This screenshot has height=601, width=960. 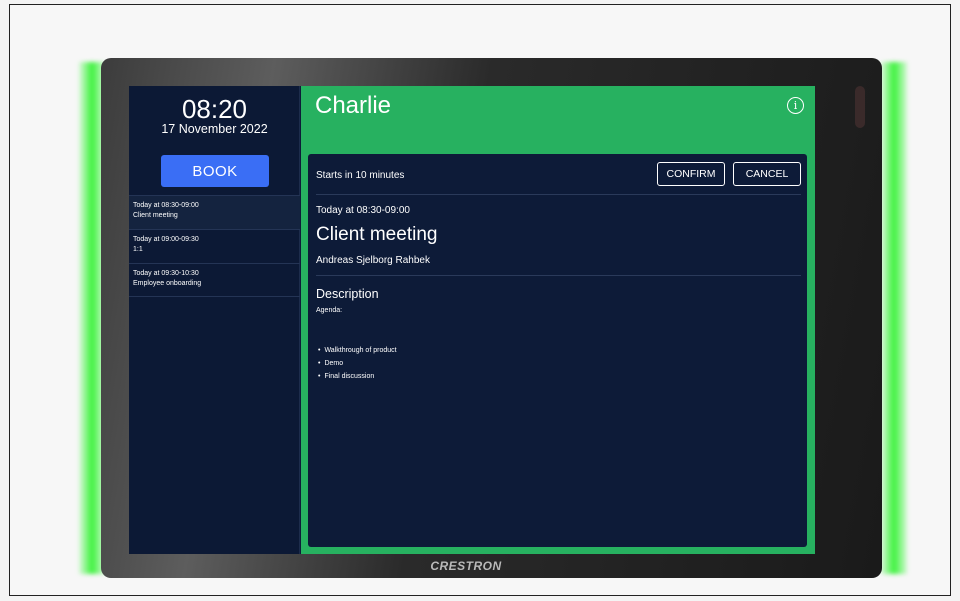 What do you see at coordinates (894, 318) in the screenshot?
I see `led-glow-right` at bounding box center [894, 318].